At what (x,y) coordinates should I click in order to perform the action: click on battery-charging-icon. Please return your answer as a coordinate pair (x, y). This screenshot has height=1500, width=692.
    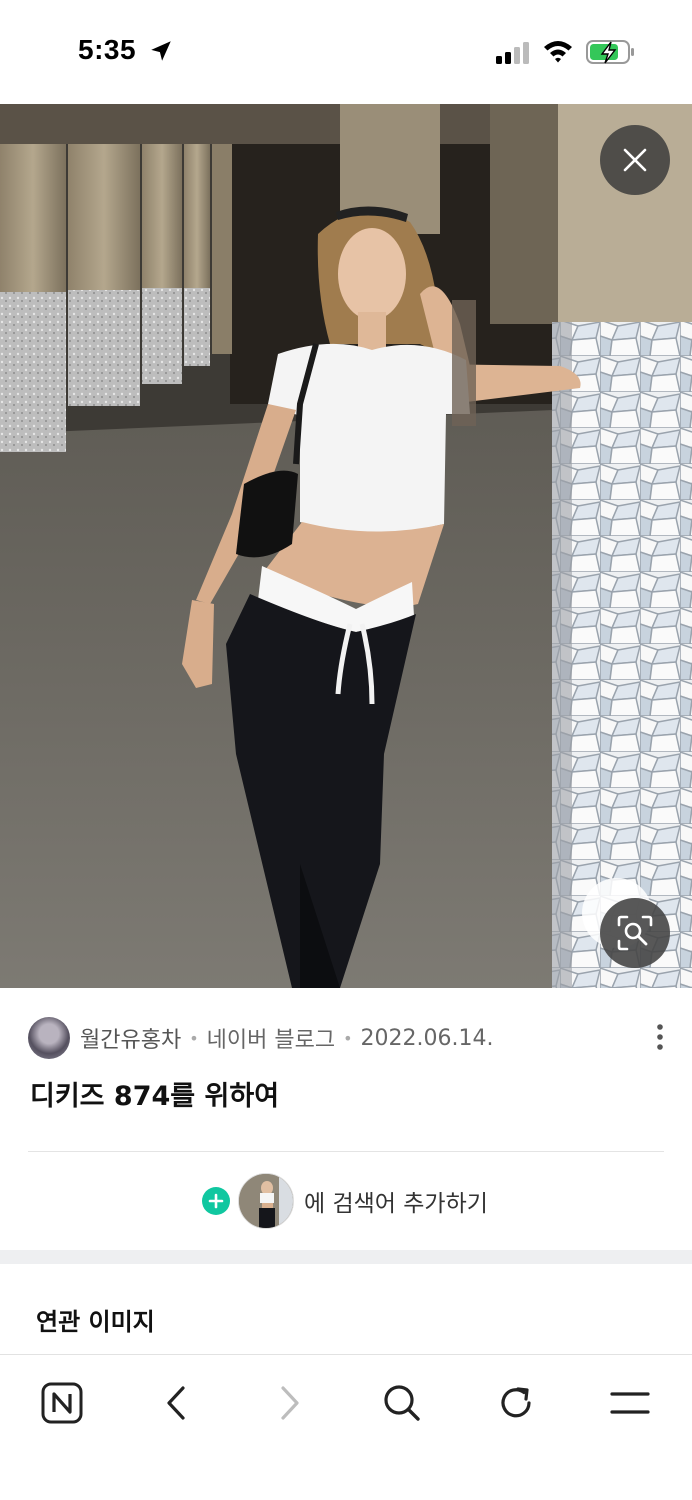
    Looking at the image, I should click on (610, 52).